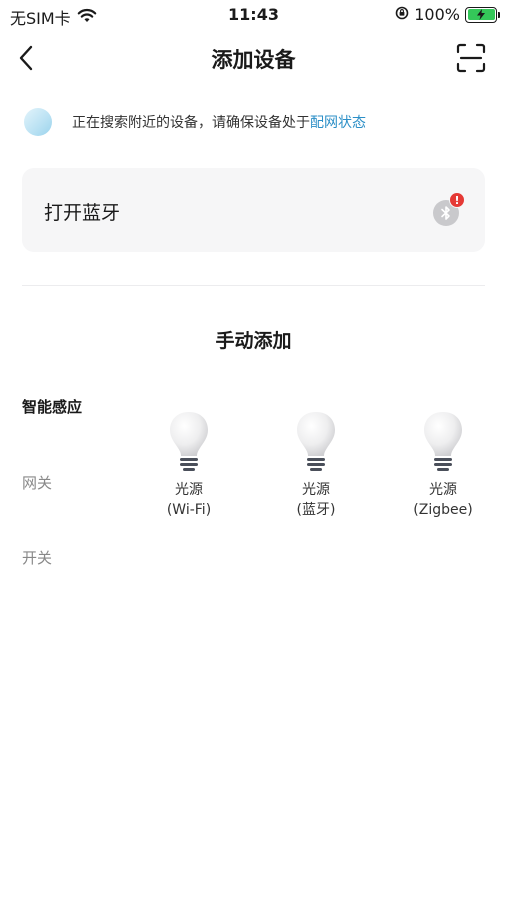  Describe the element at coordinates (191, 123) in the screenshot. I see `hint-text: 正在搜索附近的设备，请确保设备处于` at that location.